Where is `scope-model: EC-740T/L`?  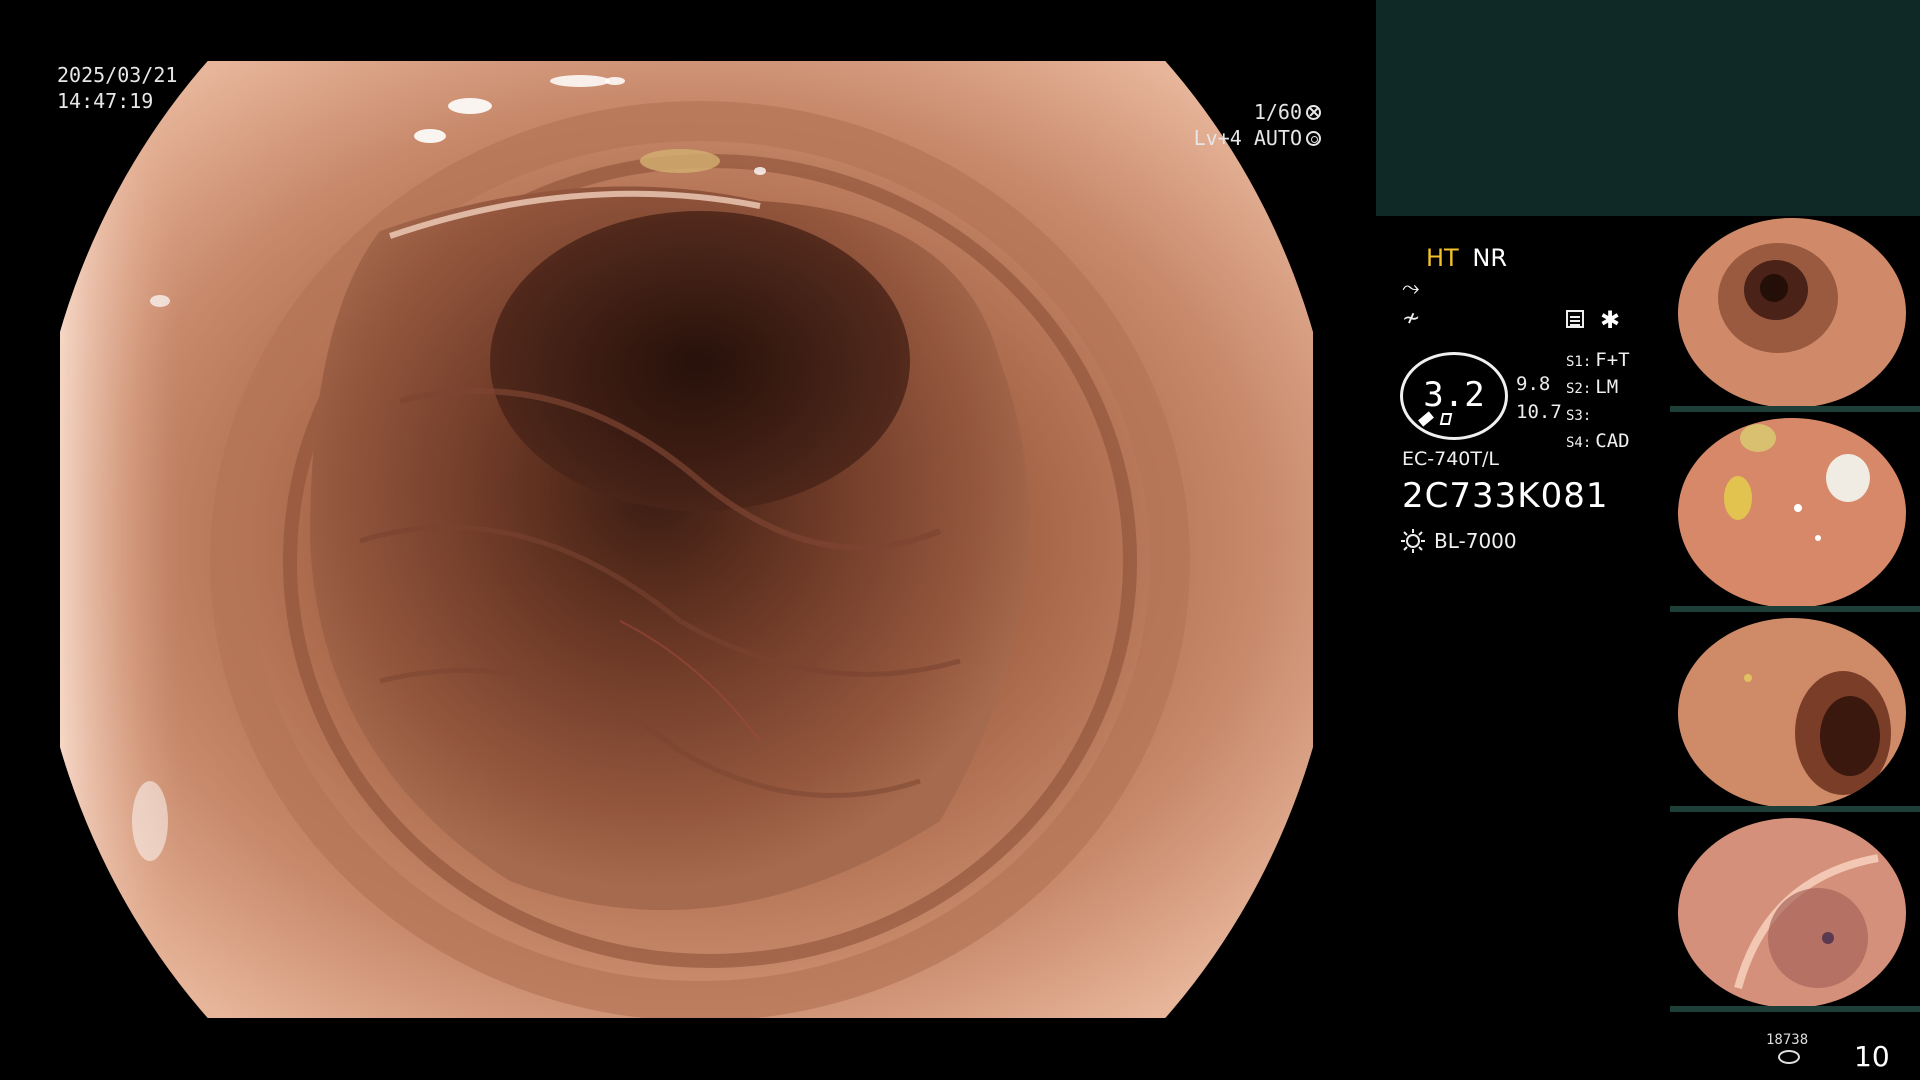
scope-model: EC-740T/L is located at coordinates (1450, 459).